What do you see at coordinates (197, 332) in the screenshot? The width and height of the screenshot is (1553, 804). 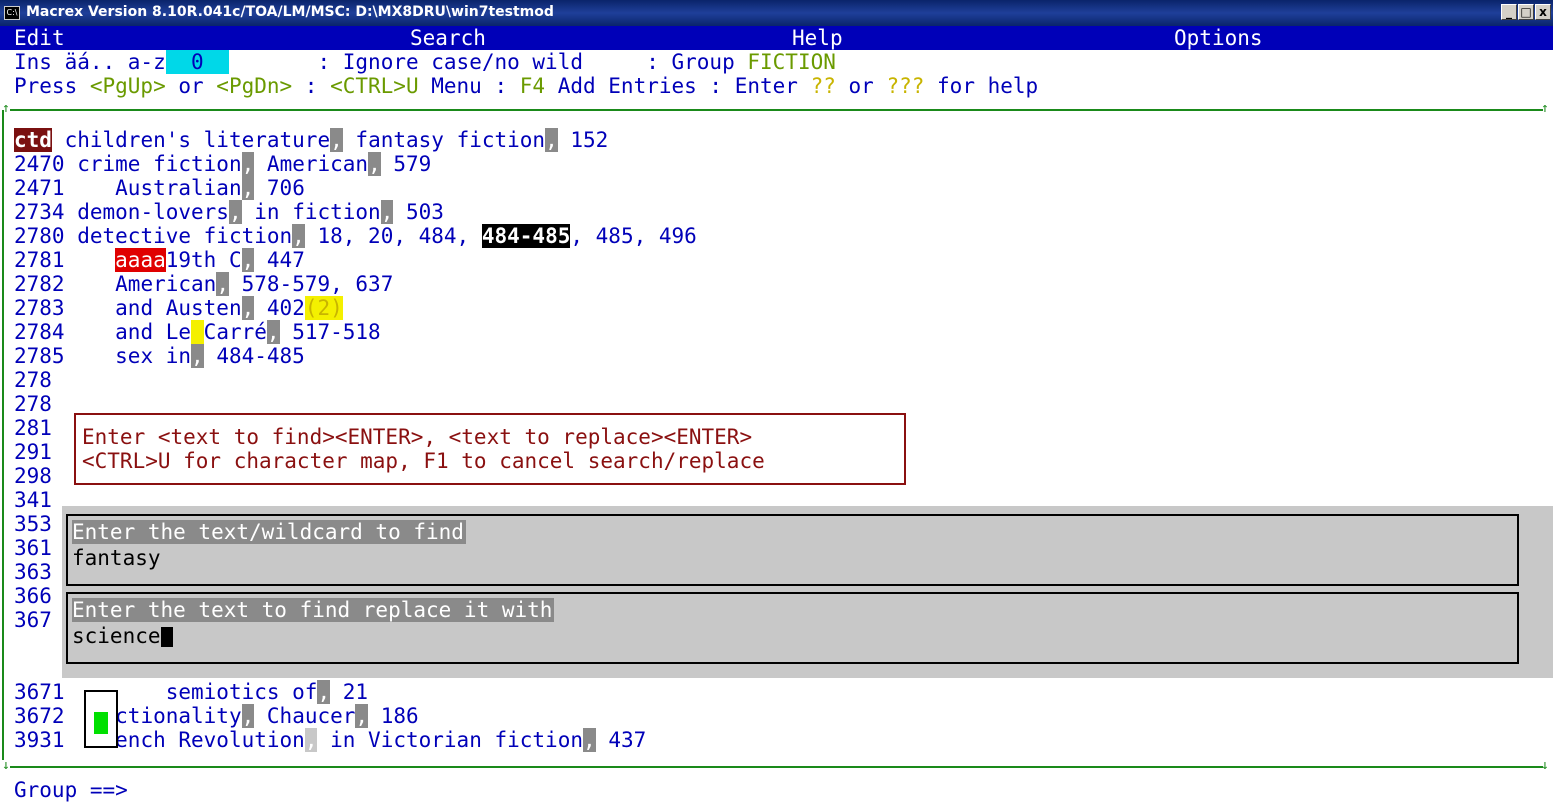 I see `list-item: 2784 and Le Carré, 517-518` at bounding box center [197, 332].